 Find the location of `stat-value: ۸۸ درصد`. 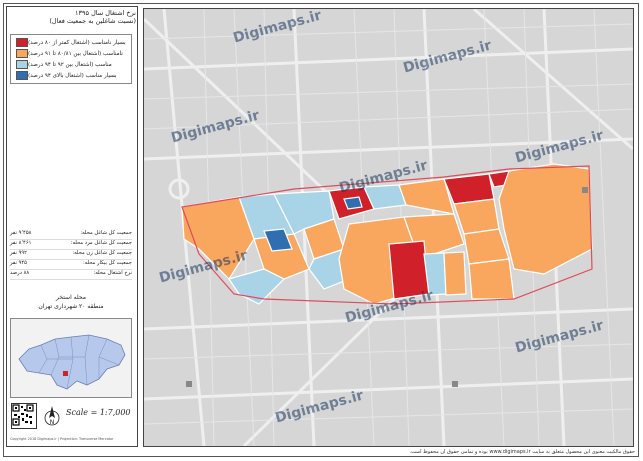

stat-value: ۸۸ درصد is located at coordinates (20, 273).